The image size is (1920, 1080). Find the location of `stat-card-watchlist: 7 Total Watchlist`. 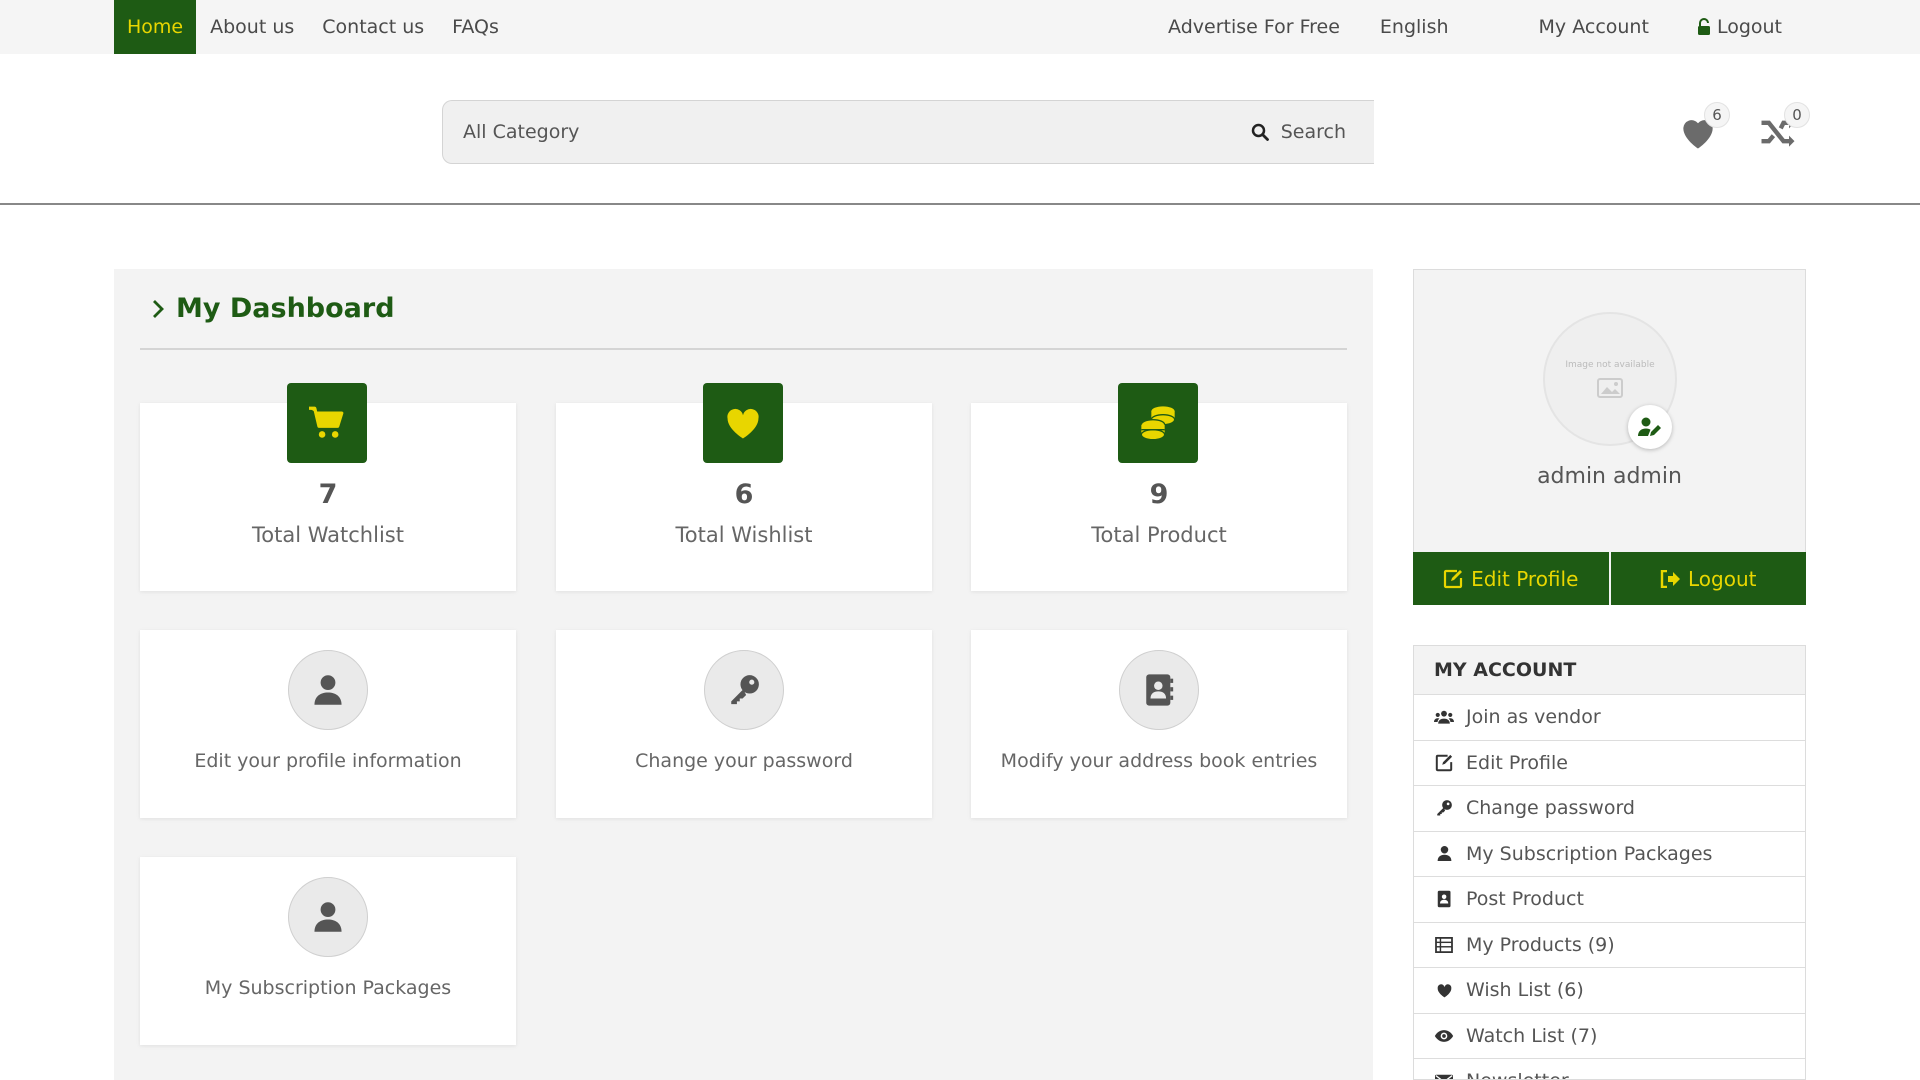

stat-card-watchlist: 7 Total Watchlist is located at coordinates (328, 487).